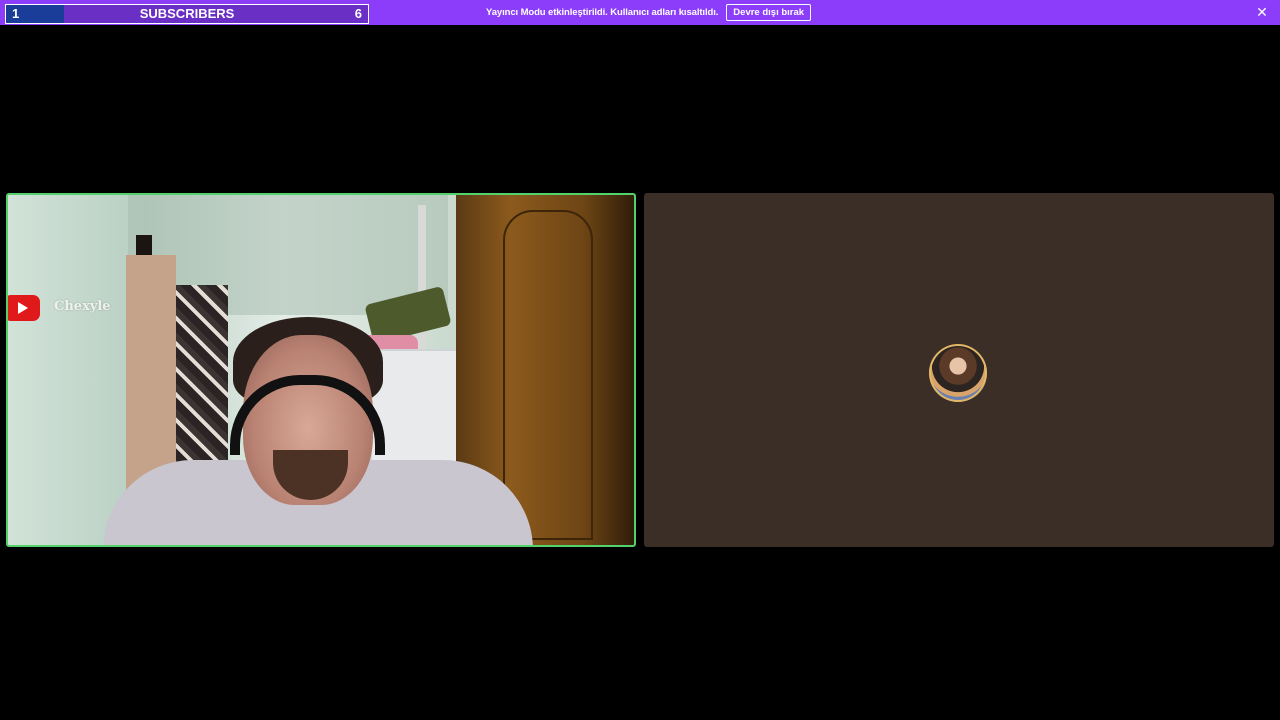 The height and width of the screenshot is (720, 1280). What do you see at coordinates (82, 306) in the screenshot?
I see `channel-name-overlay: Chexyle` at bounding box center [82, 306].